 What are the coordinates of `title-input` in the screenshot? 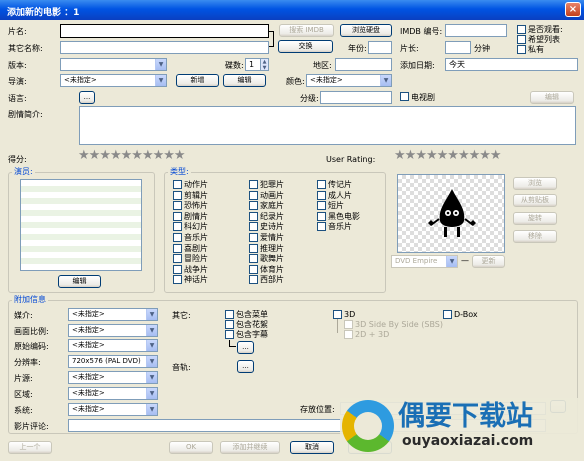 It's located at (164, 31).